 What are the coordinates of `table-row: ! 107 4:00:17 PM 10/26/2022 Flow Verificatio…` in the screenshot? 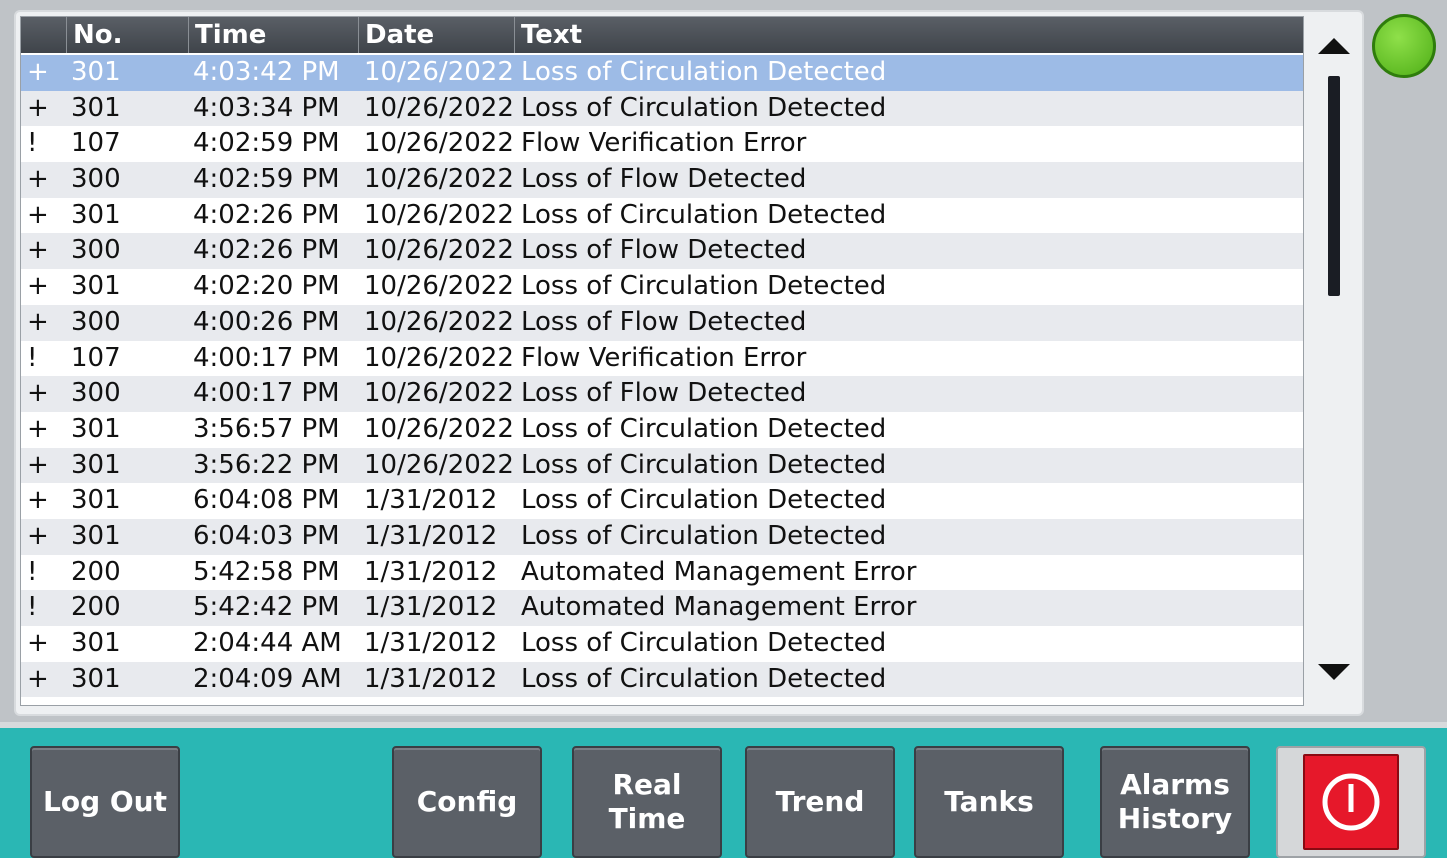 It's located at (662, 358).